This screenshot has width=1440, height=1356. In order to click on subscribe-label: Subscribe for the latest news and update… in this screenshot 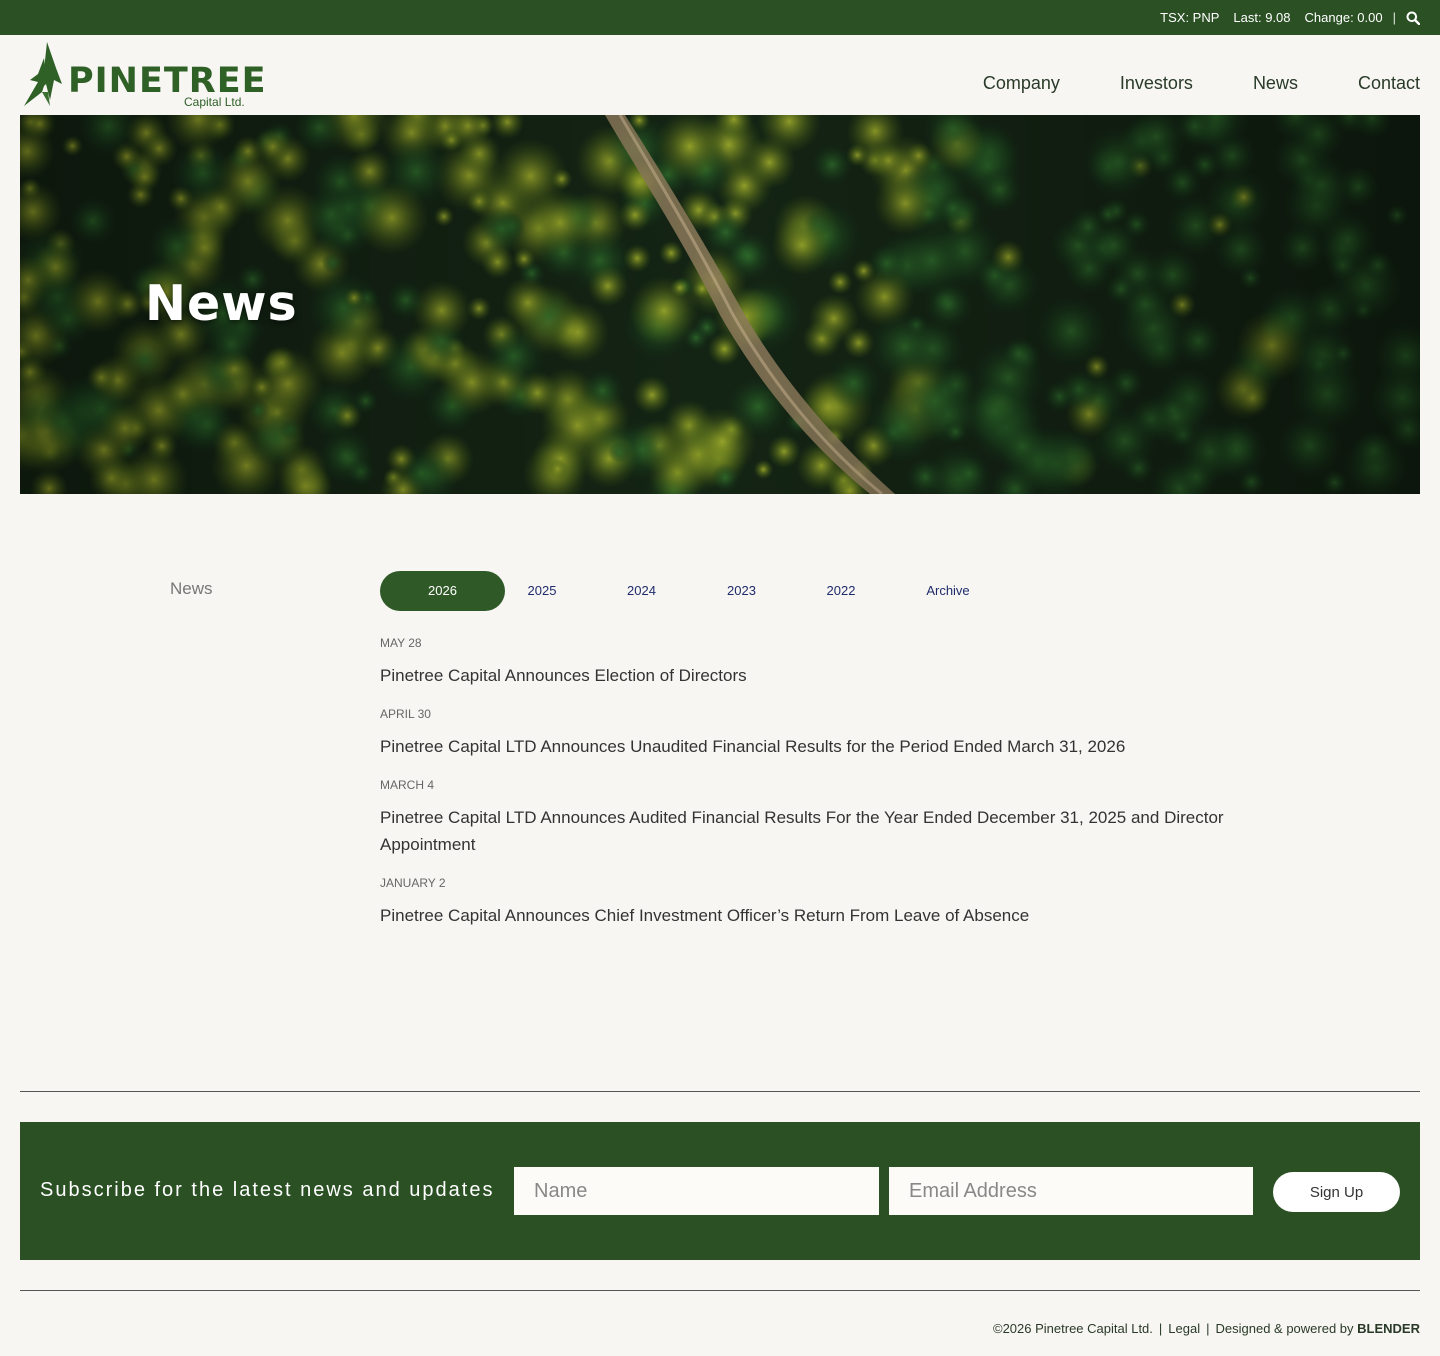, I will do `click(267, 1190)`.